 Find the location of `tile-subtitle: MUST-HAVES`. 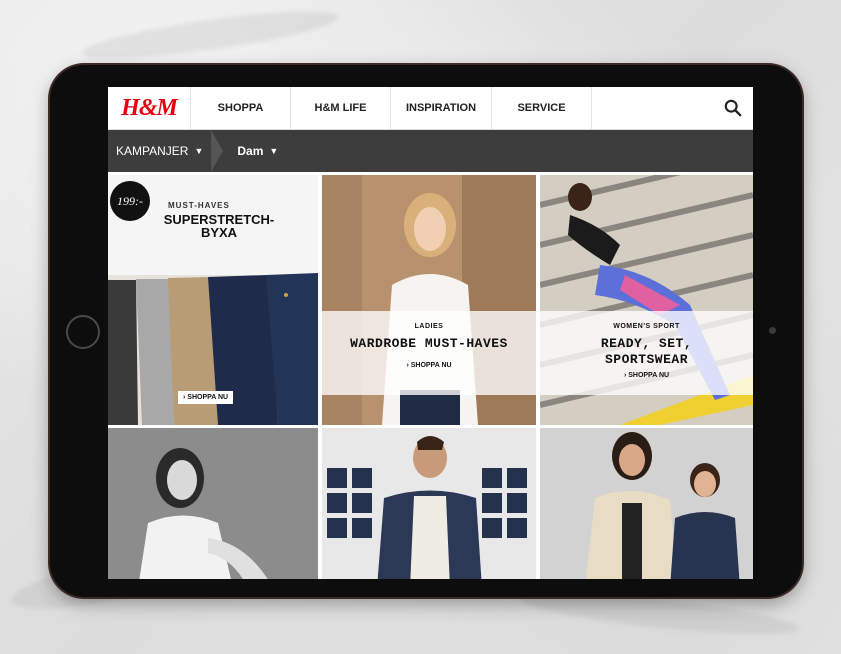

tile-subtitle: MUST-HAVES is located at coordinates (199, 205).